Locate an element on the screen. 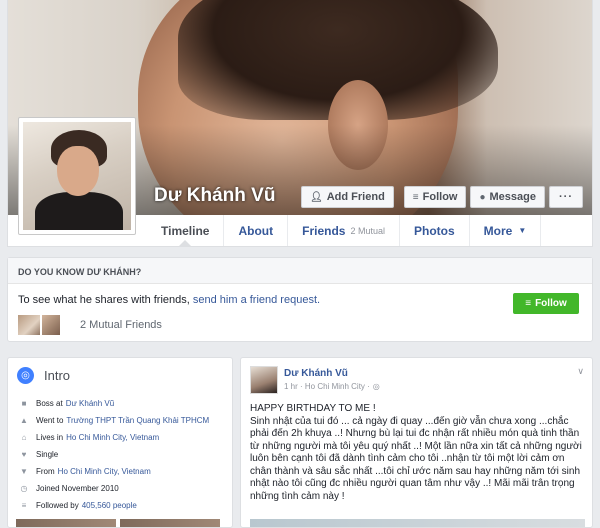  profile-actions: 👤︎ Add Friend ≡ Follow ● Message ··· is located at coordinates (442, 197).